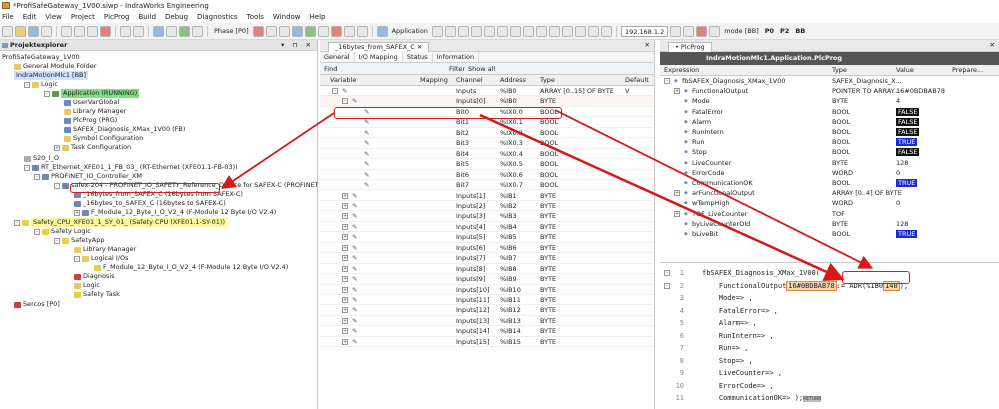 The image size is (999, 409). What do you see at coordinates (828, 193) in the screenshot?
I see `watch-row: + ◆ arFunctionalOutput ARRAY [0..4] OF BYTE` at bounding box center [828, 193].